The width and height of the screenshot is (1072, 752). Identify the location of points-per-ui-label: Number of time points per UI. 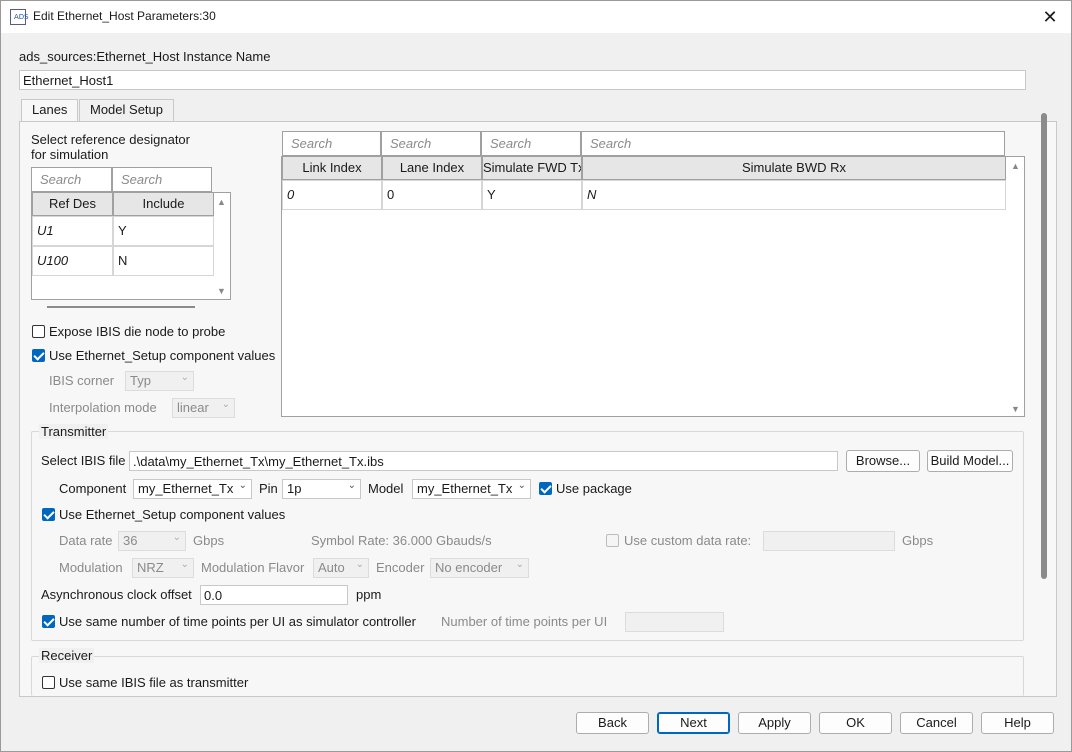
(524, 621).